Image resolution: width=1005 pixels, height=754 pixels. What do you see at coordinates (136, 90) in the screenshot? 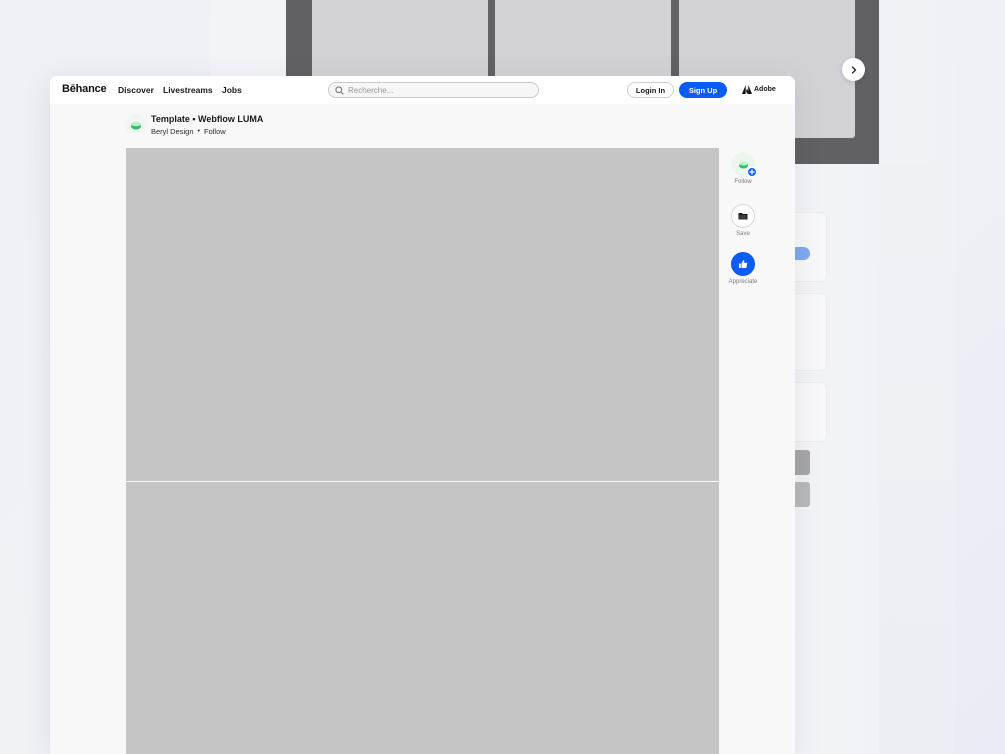
I see `nav-link-discover: Discover` at bounding box center [136, 90].